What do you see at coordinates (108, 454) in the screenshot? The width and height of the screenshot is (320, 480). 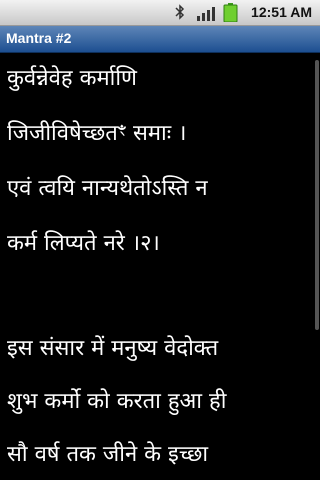 I see `translation-line: सौ वर्ष तक जीने के इच्छा` at bounding box center [108, 454].